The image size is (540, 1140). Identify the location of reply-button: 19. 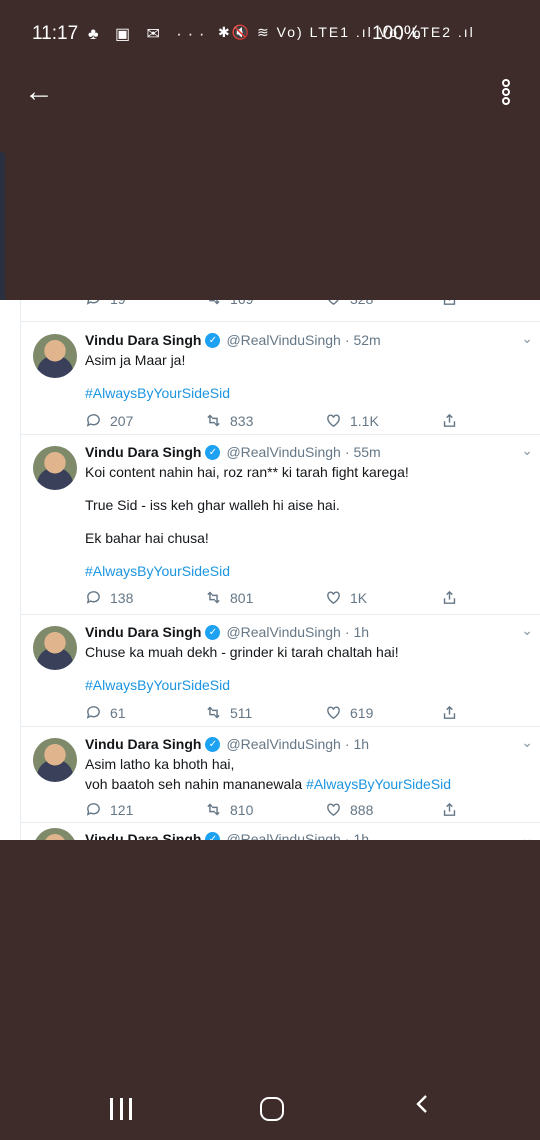
(105, 303).